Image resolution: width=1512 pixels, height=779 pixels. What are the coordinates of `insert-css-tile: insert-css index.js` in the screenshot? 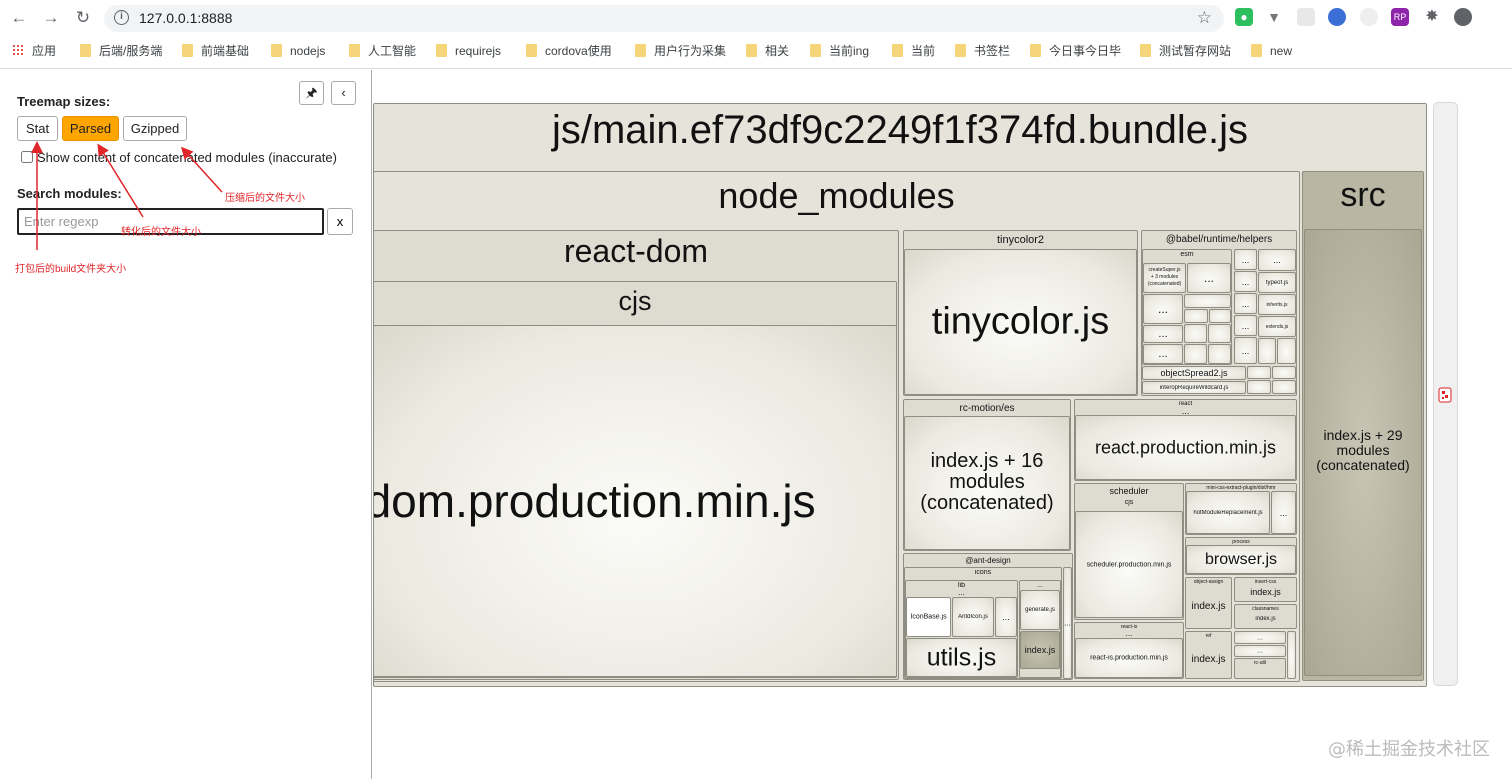 It's located at (1265, 589).